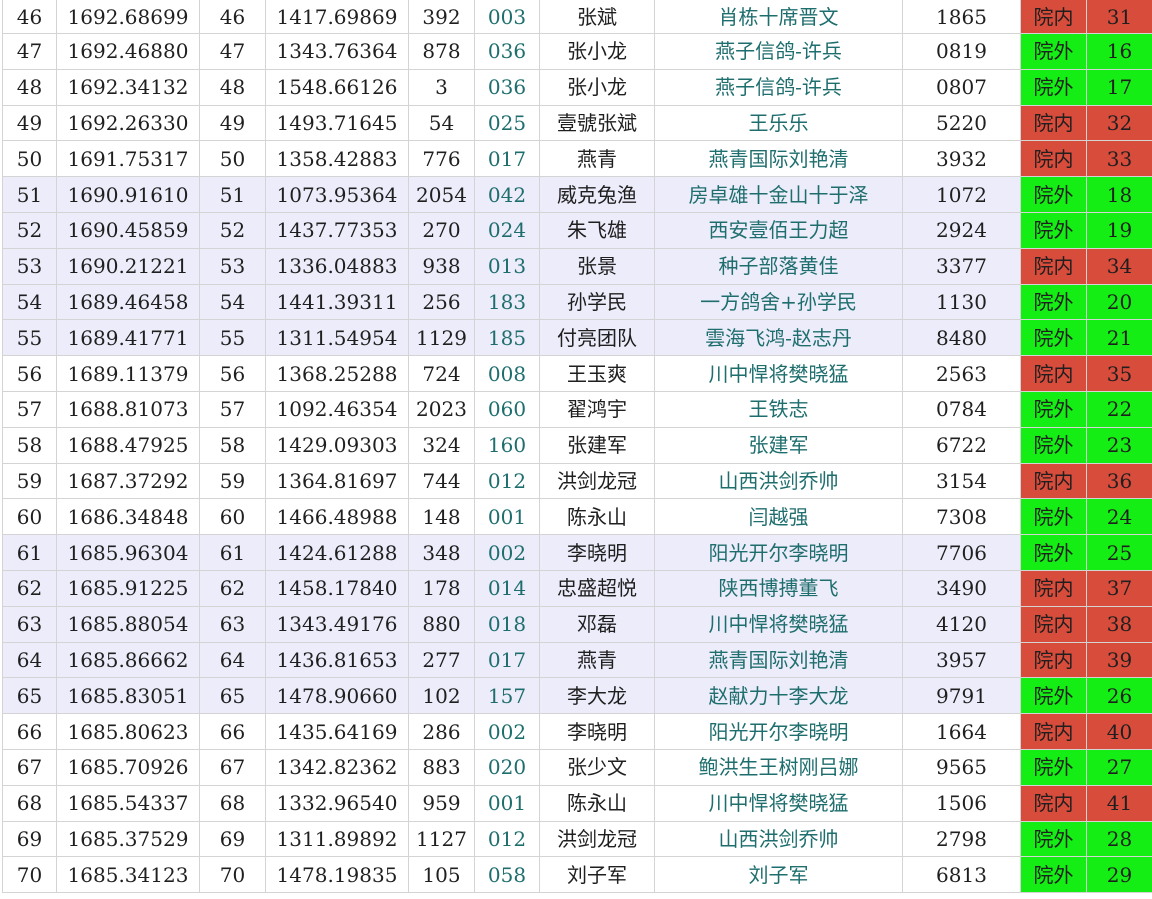 The width and height of the screenshot is (1152, 899). I want to click on name-cell: 洪剑龙冠, so click(597, 481).